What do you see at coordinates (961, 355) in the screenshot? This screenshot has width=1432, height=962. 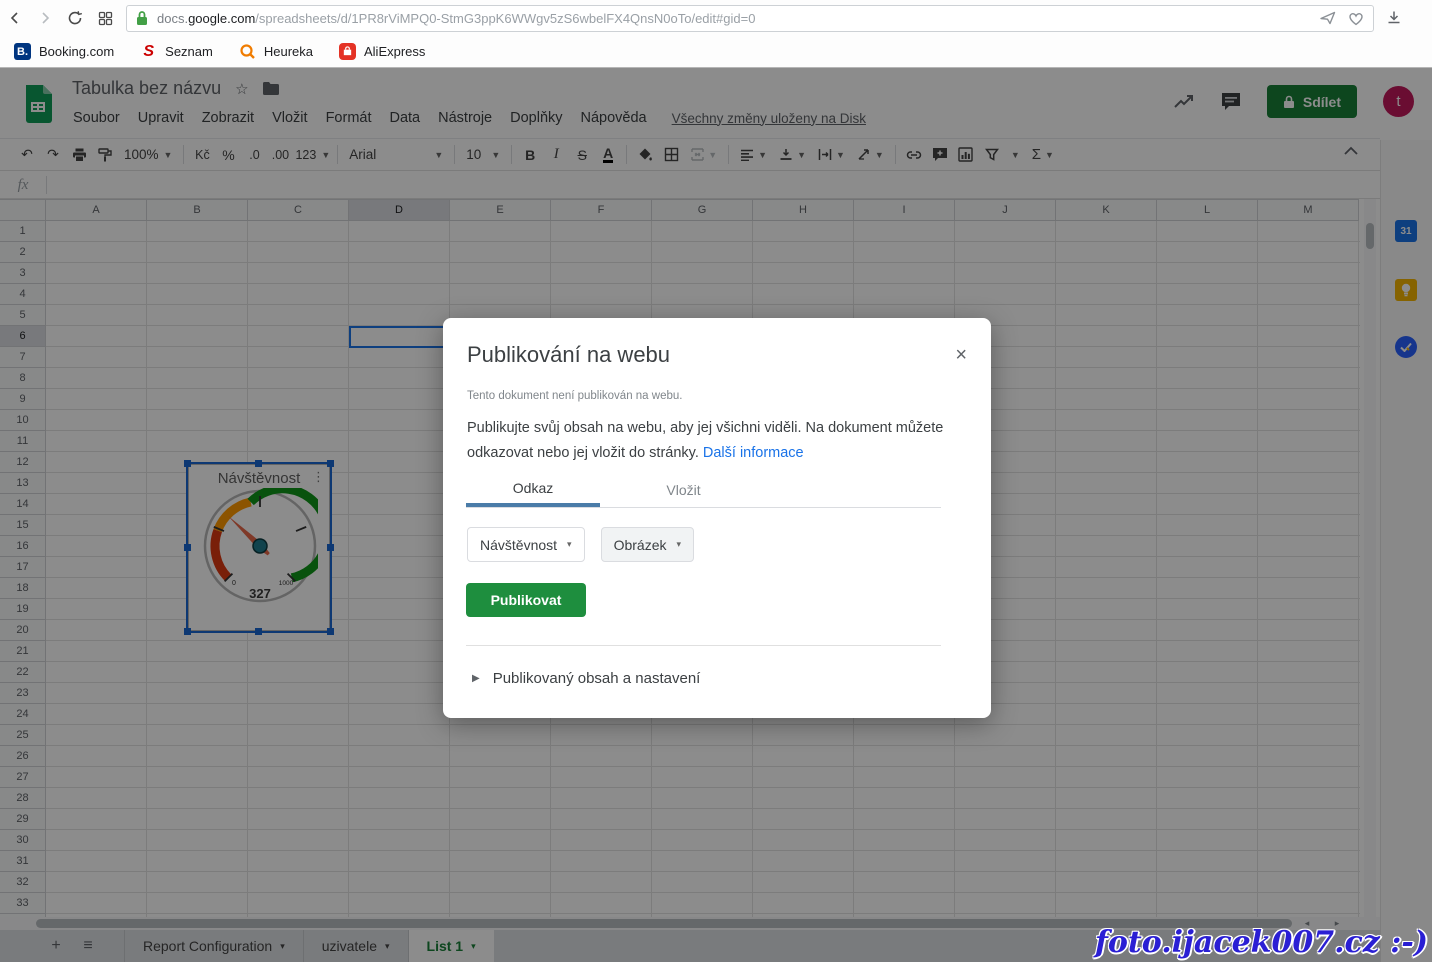 I see `close-icon: ×` at bounding box center [961, 355].